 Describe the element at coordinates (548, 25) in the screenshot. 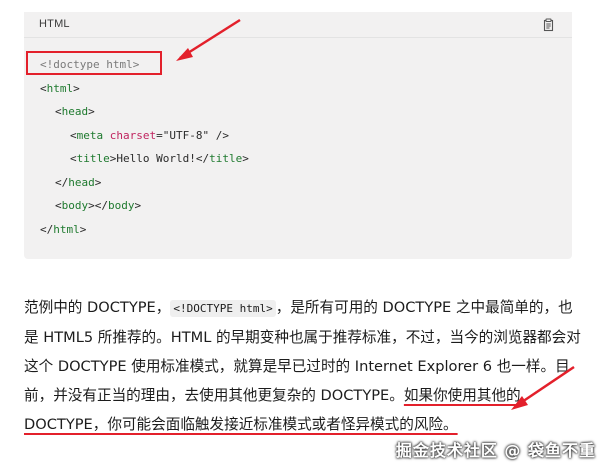

I see `copy-icon` at that location.